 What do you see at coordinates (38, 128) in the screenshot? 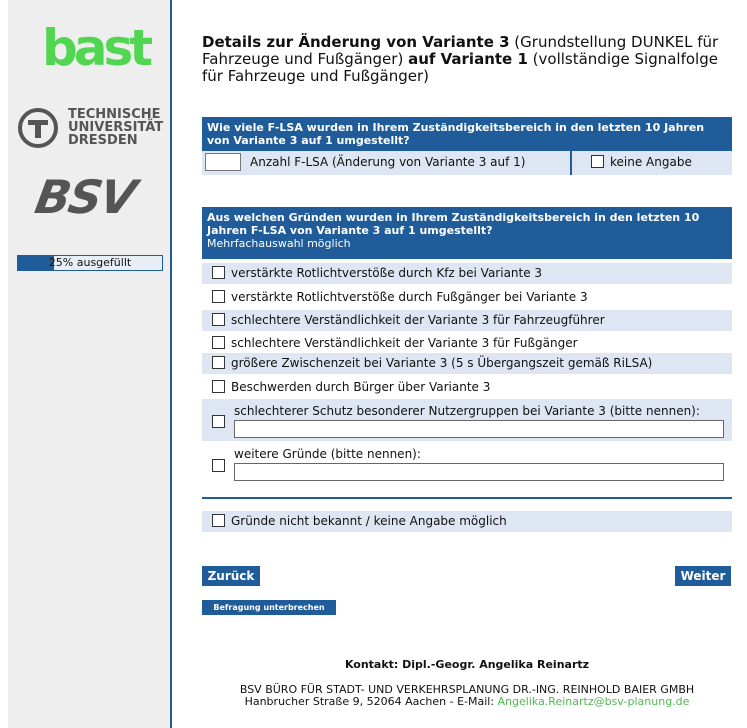
I see `tu-emblem-icon` at bounding box center [38, 128].